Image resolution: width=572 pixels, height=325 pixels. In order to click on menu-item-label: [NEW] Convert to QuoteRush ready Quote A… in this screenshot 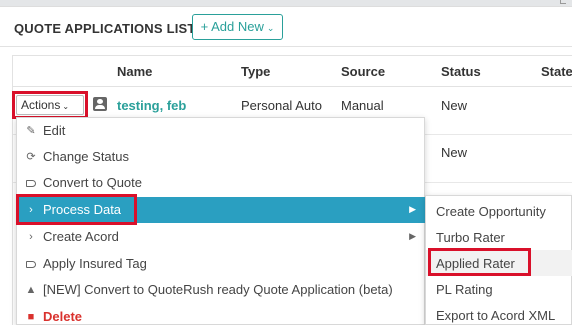, I will do `click(218, 289)`.